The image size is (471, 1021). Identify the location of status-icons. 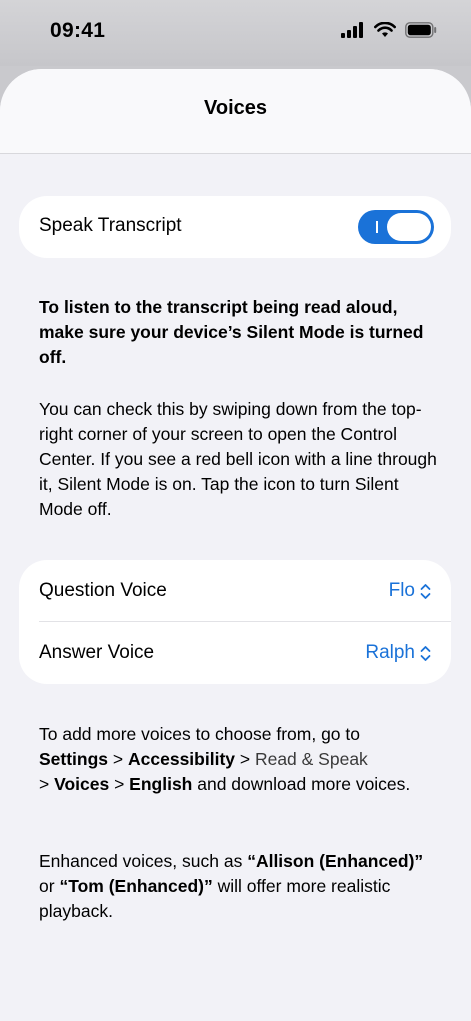
(389, 30).